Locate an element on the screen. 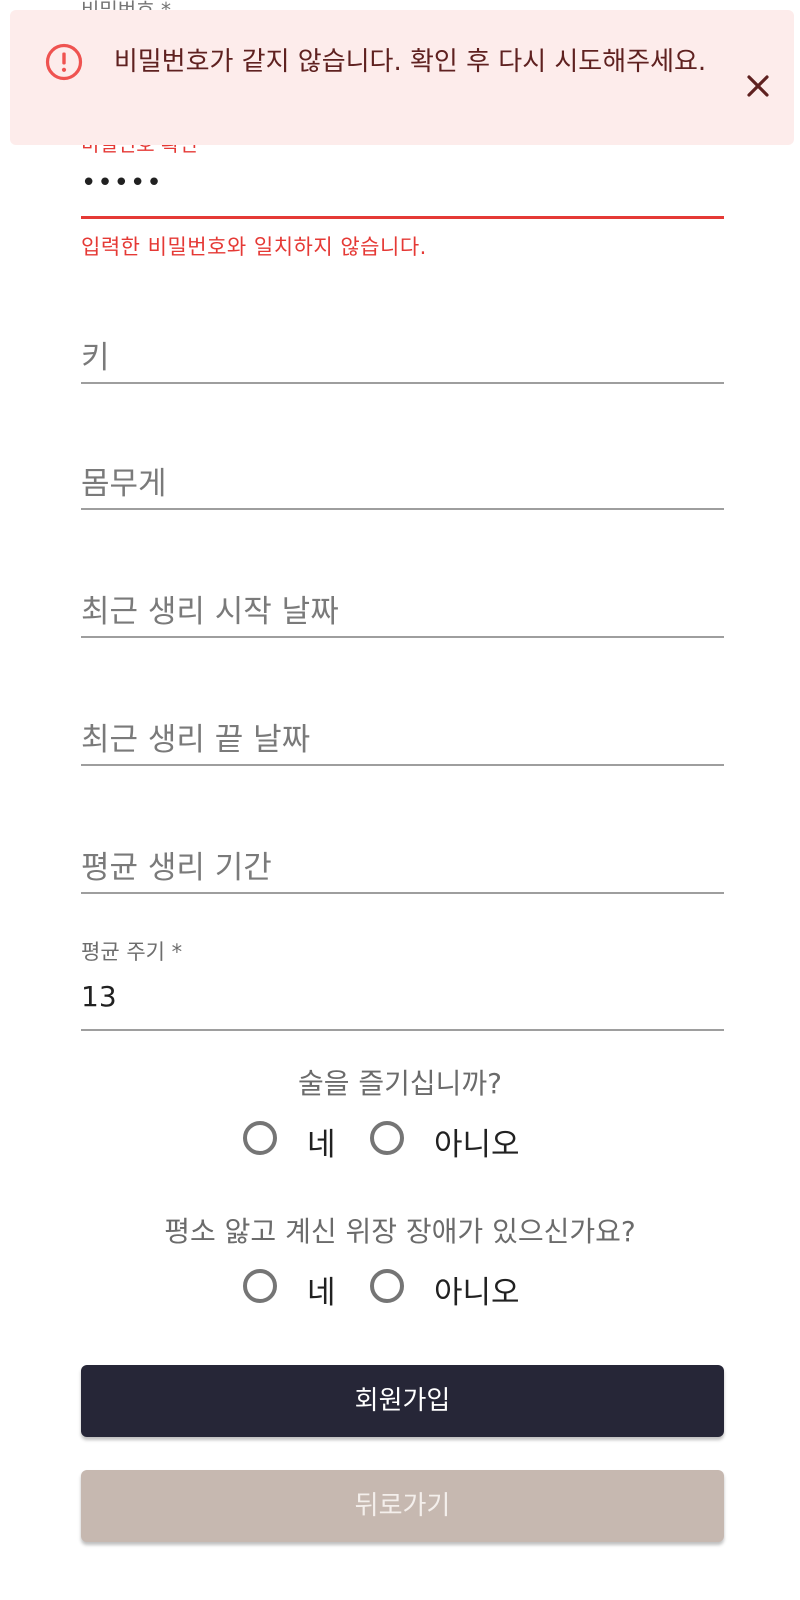 This screenshot has height=1600, width=800. radio-alcohol-yes: 네 is located at coordinates (293, 1141).